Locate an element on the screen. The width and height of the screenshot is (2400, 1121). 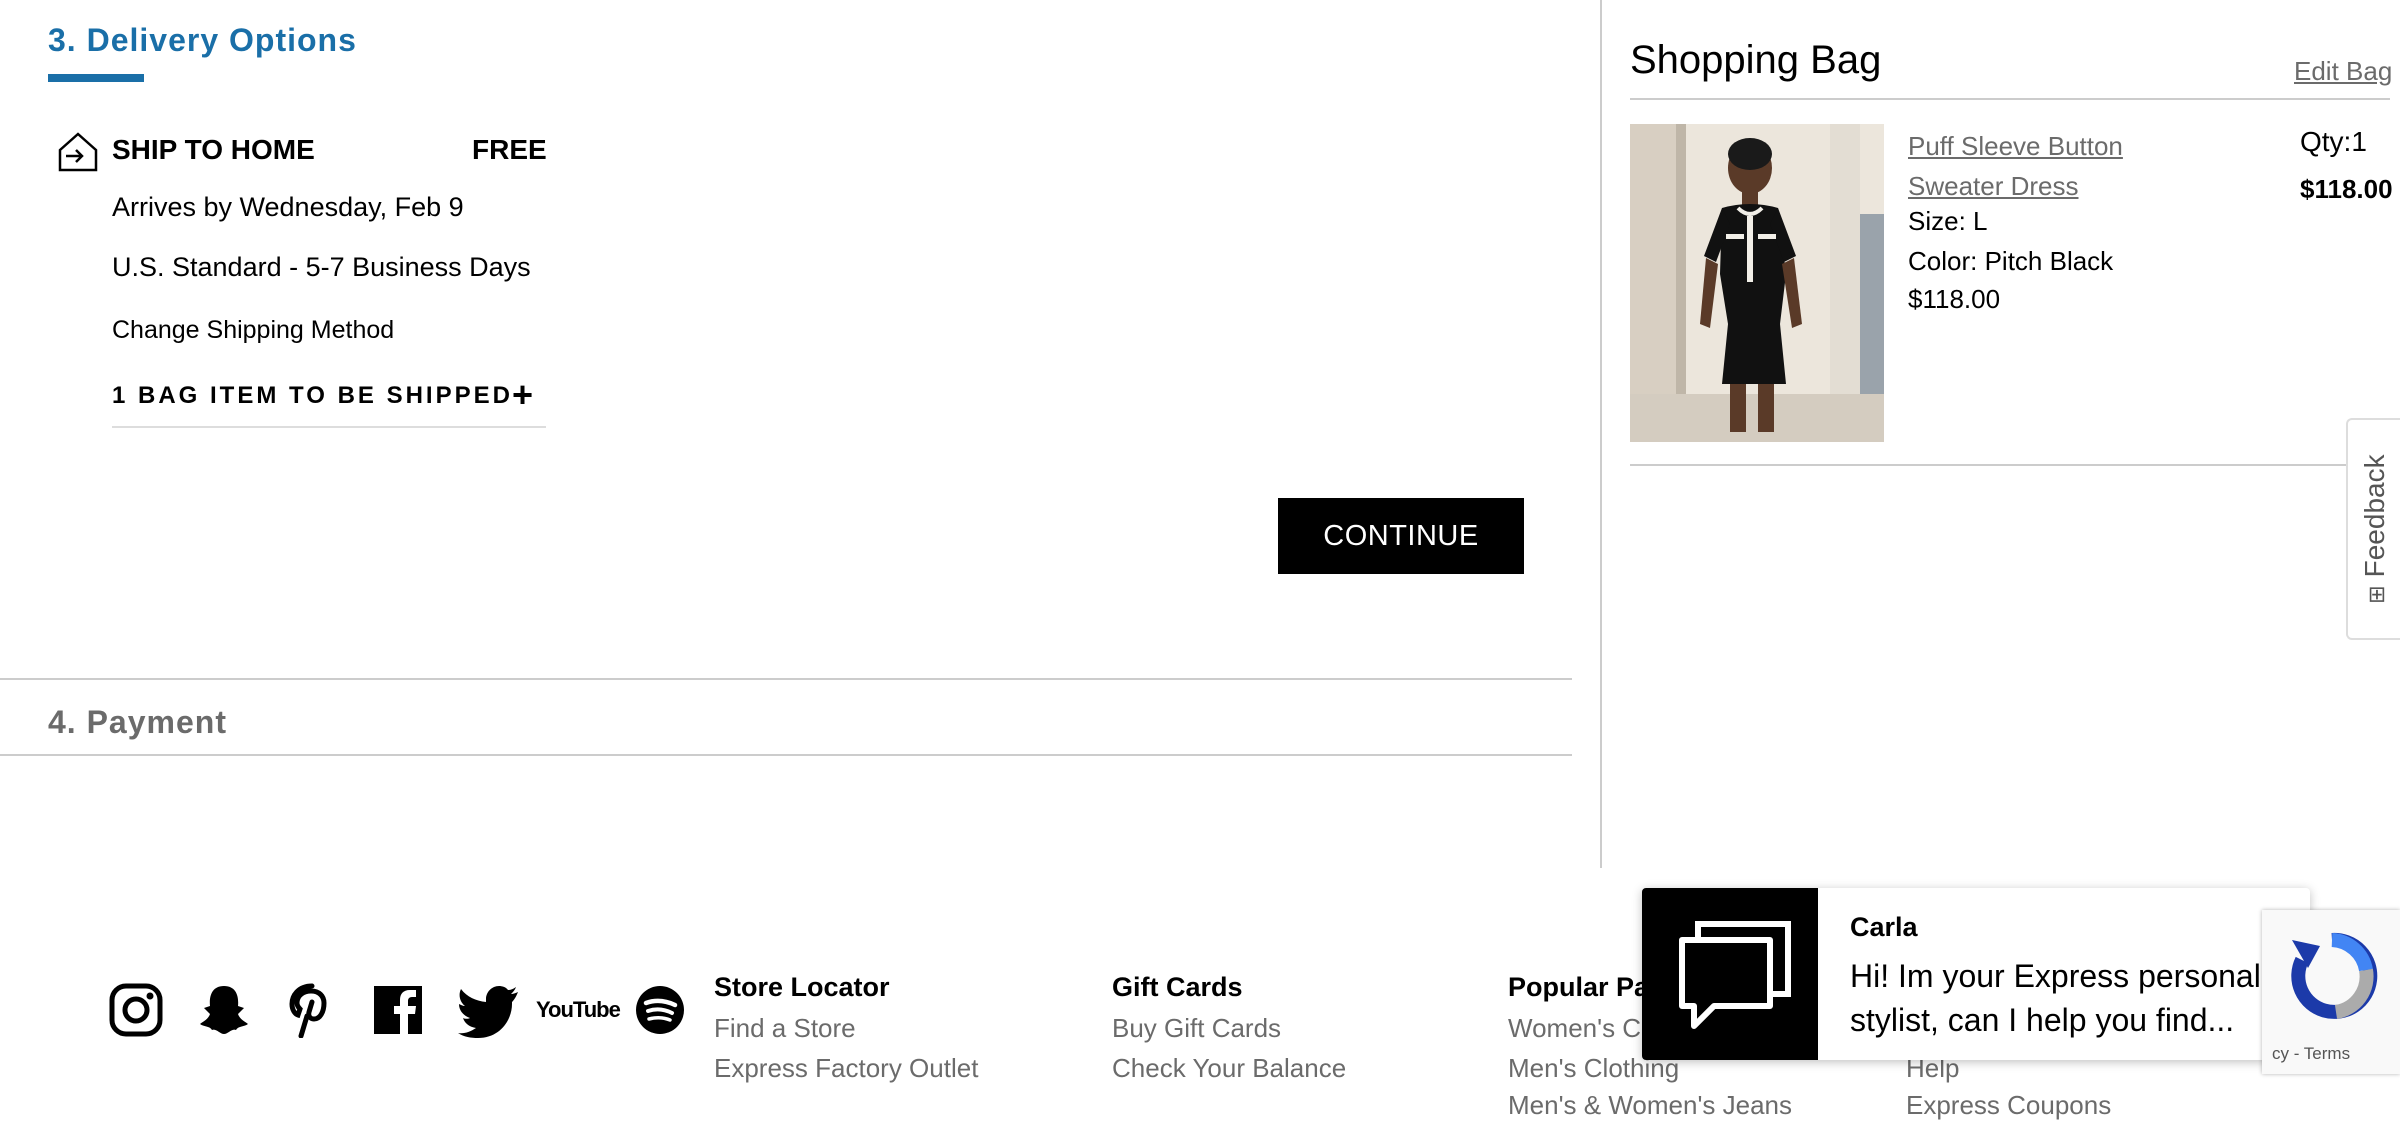
chat-icon is located at coordinates (1730, 974).